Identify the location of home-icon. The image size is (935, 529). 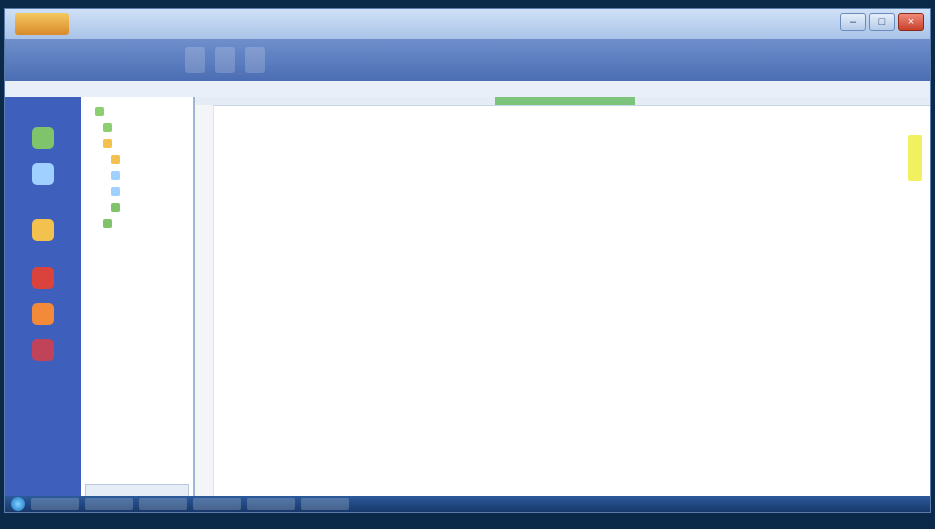
(43, 138).